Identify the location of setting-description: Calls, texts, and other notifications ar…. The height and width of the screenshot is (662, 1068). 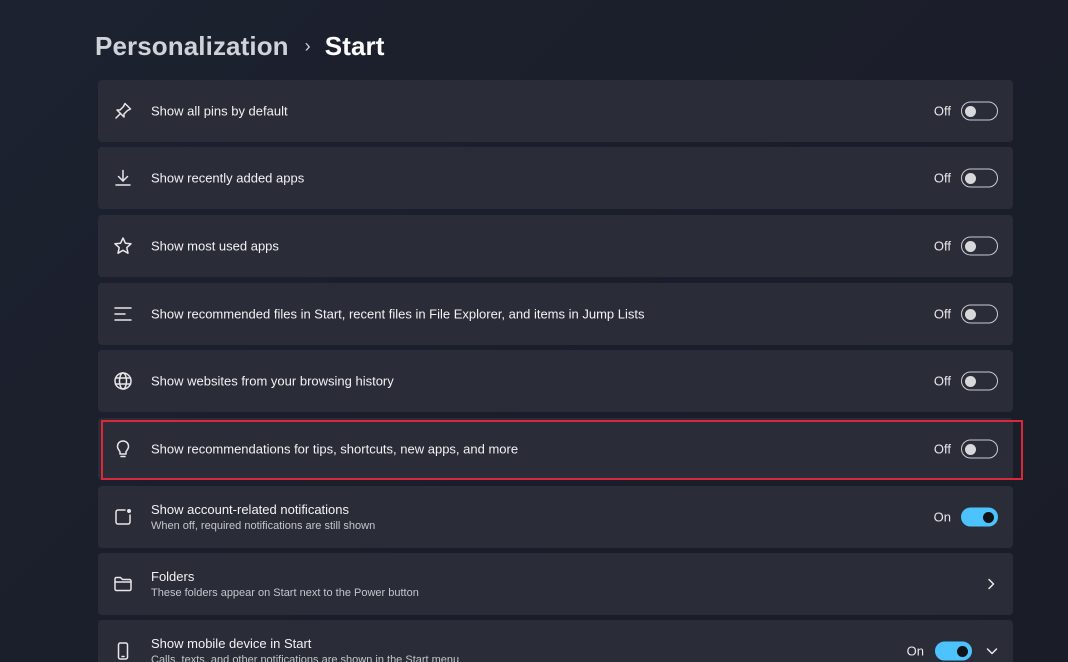
(305, 658).